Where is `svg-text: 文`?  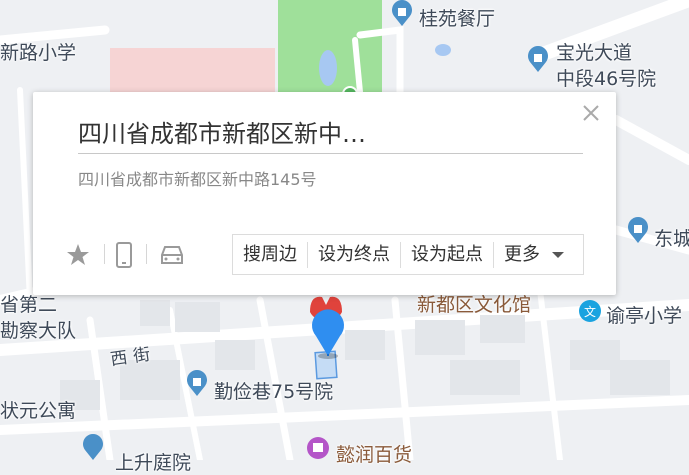 svg-text: 文 is located at coordinates (590, 311).